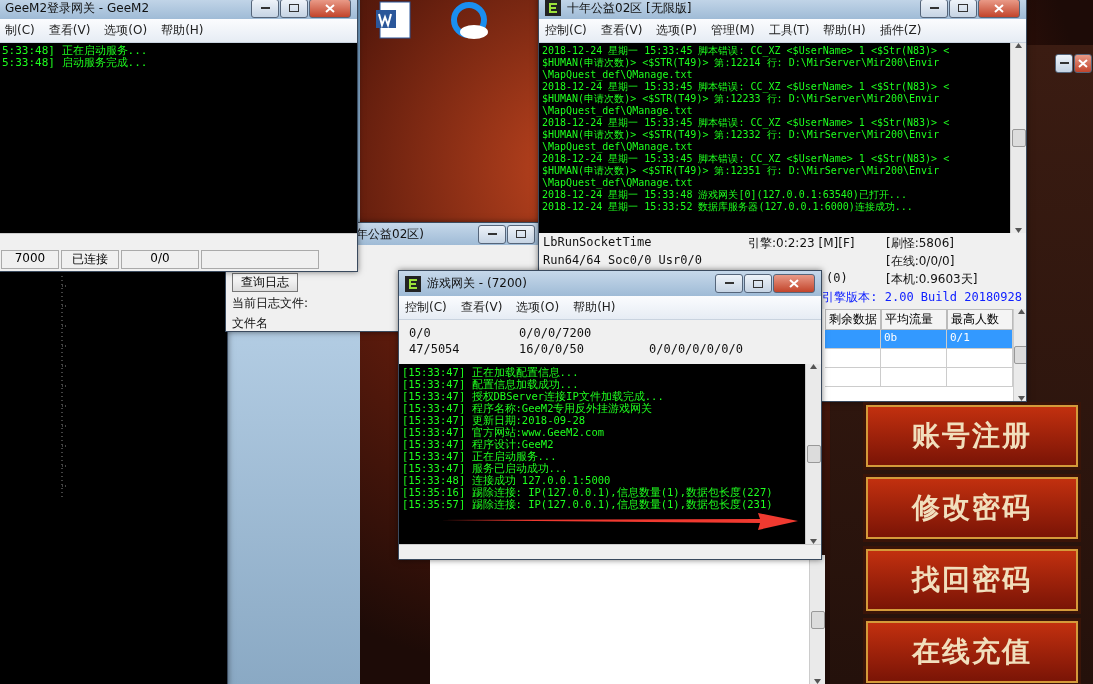 This screenshot has width=1093, height=684. What do you see at coordinates (972, 652) in the screenshot?
I see `game-menu-button: 在线充值` at bounding box center [972, 652].